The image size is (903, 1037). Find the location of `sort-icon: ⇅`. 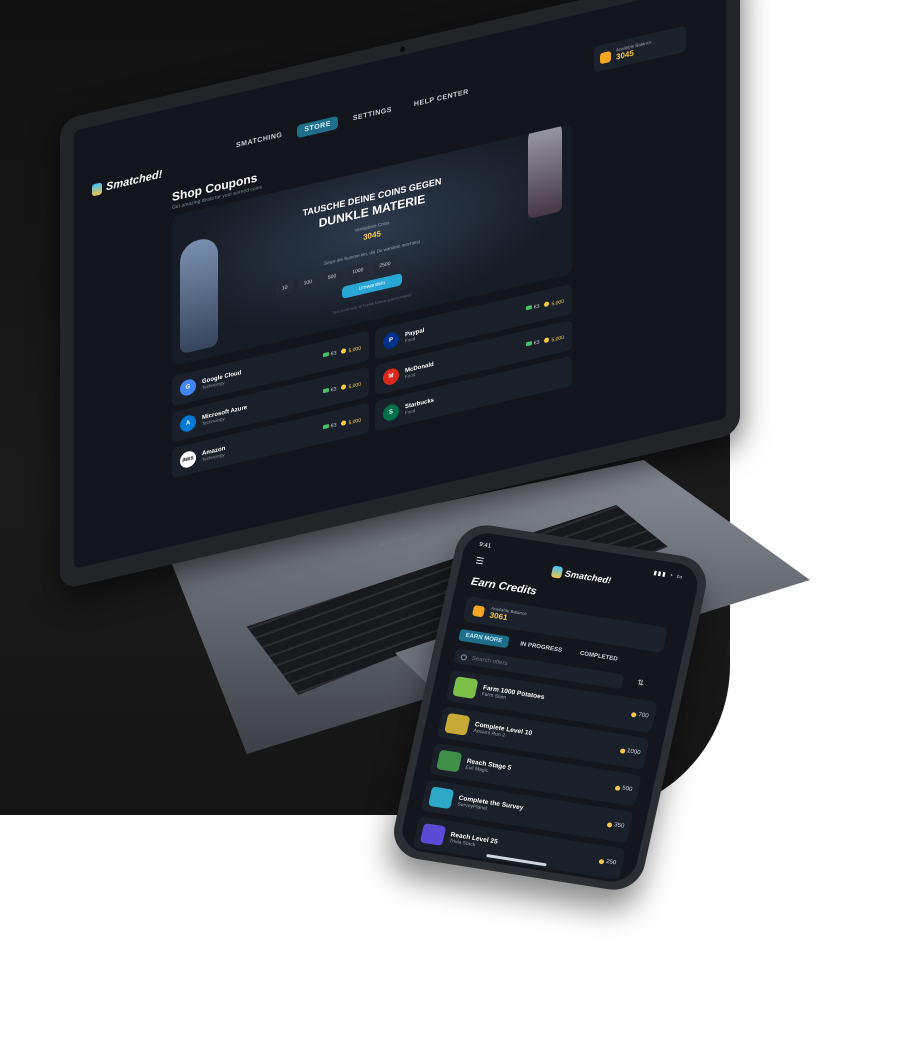

sort-icon: ⇅ is located at coordinates (640, 683).